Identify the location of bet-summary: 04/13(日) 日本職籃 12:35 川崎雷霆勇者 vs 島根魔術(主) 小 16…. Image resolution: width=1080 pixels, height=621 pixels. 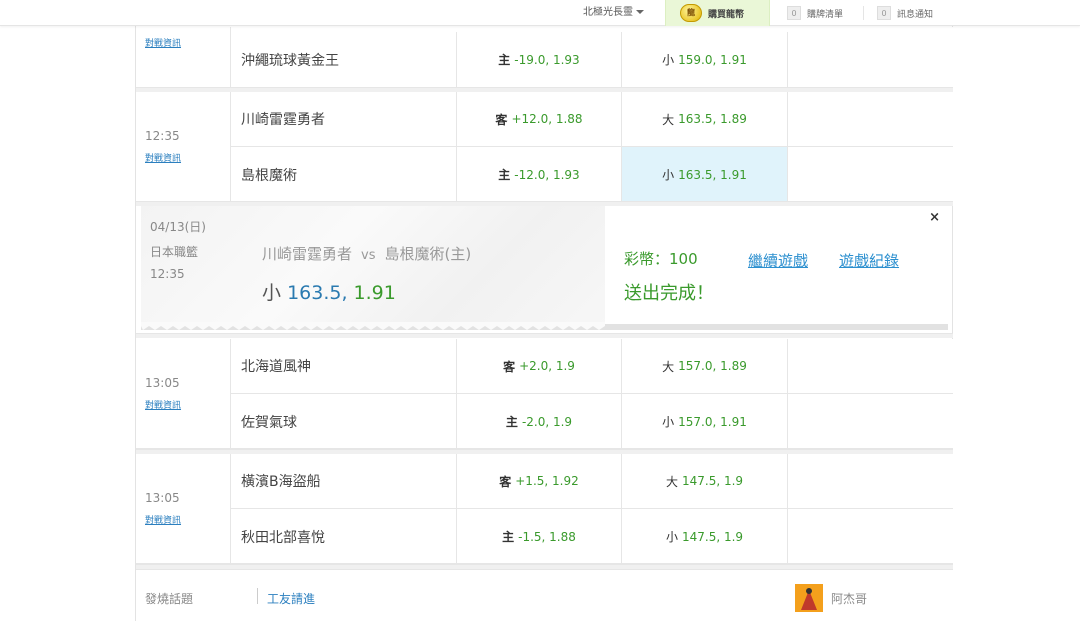
(373, 268).